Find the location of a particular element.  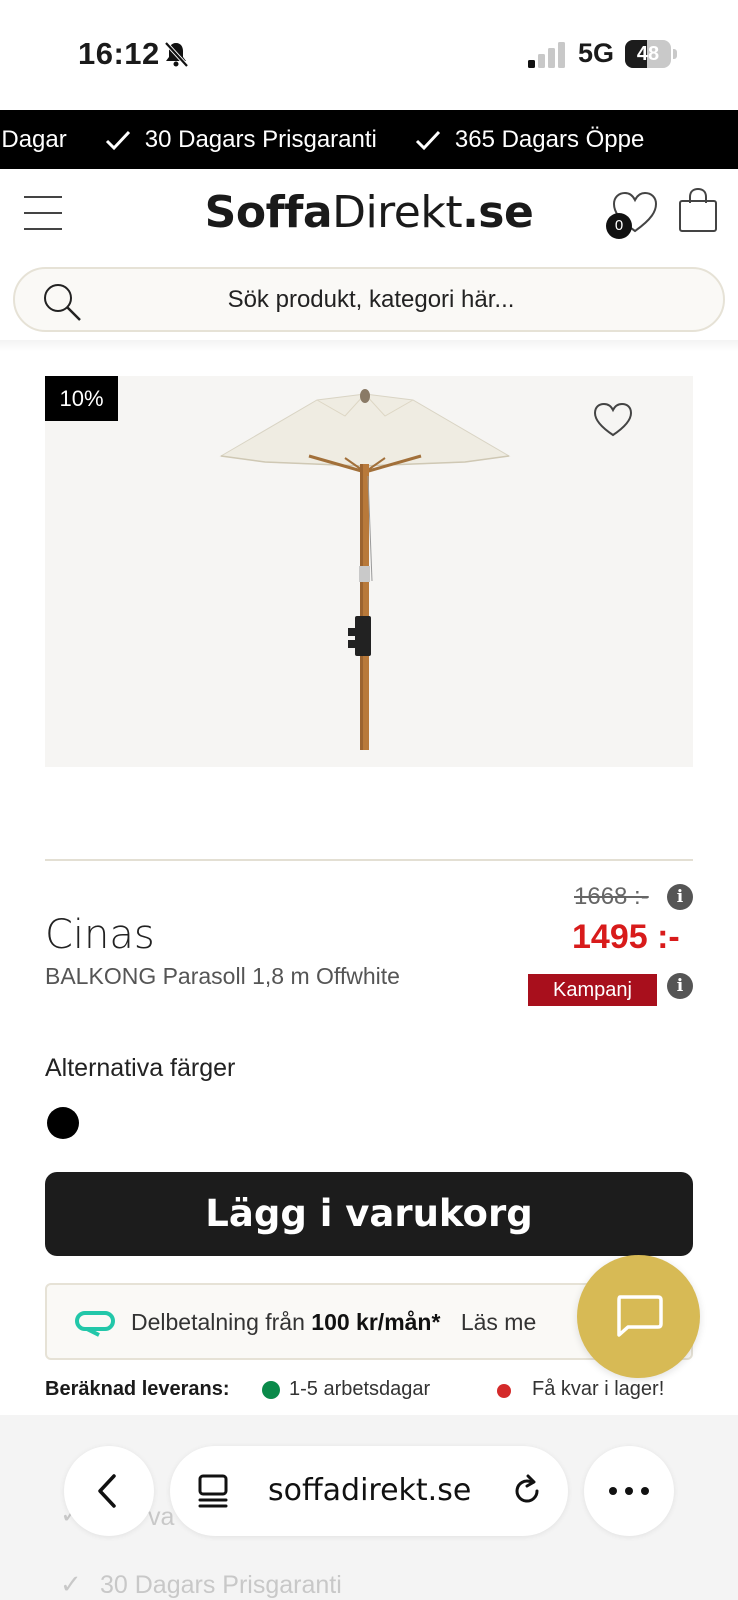

color-swatch-black is located at coordinates (63, 1123).